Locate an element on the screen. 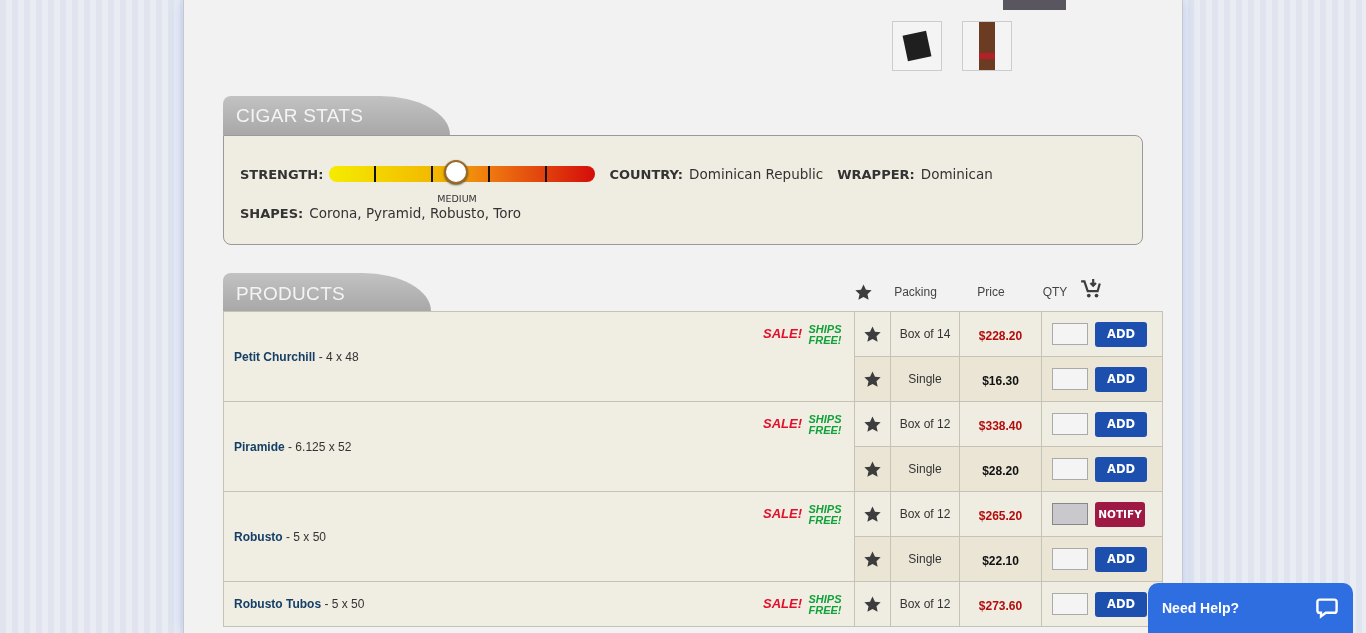 This screenshot has height=633, width=1366. stat-value: Dominican is located at coordinates (956, 174).